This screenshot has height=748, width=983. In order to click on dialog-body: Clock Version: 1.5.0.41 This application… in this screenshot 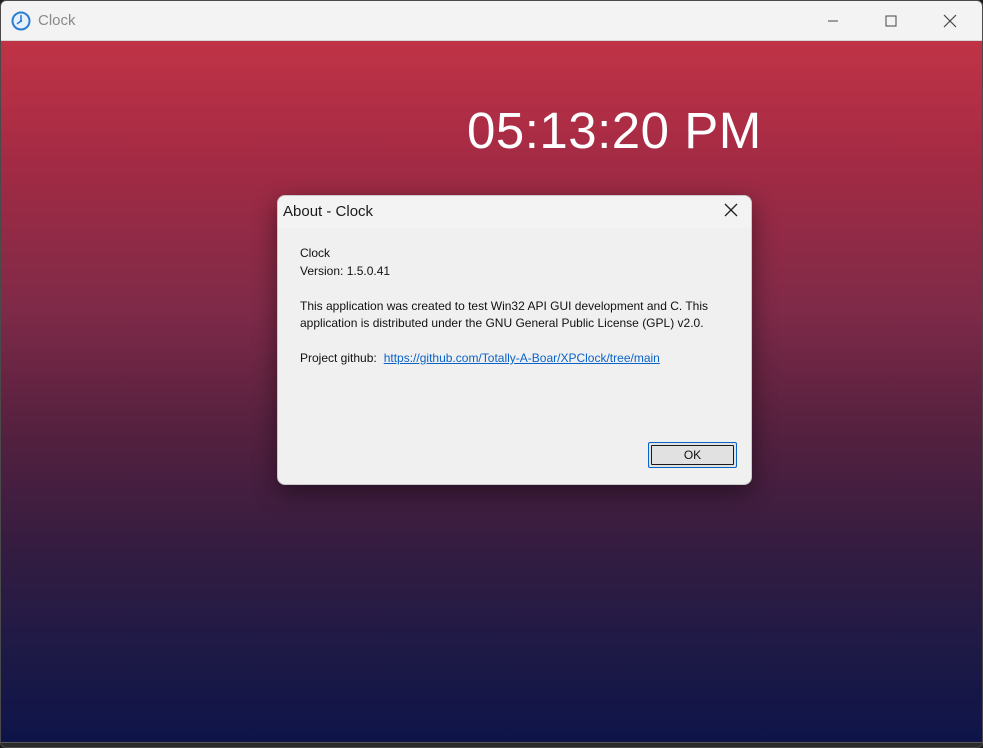, I will do `click(515, 306)`.